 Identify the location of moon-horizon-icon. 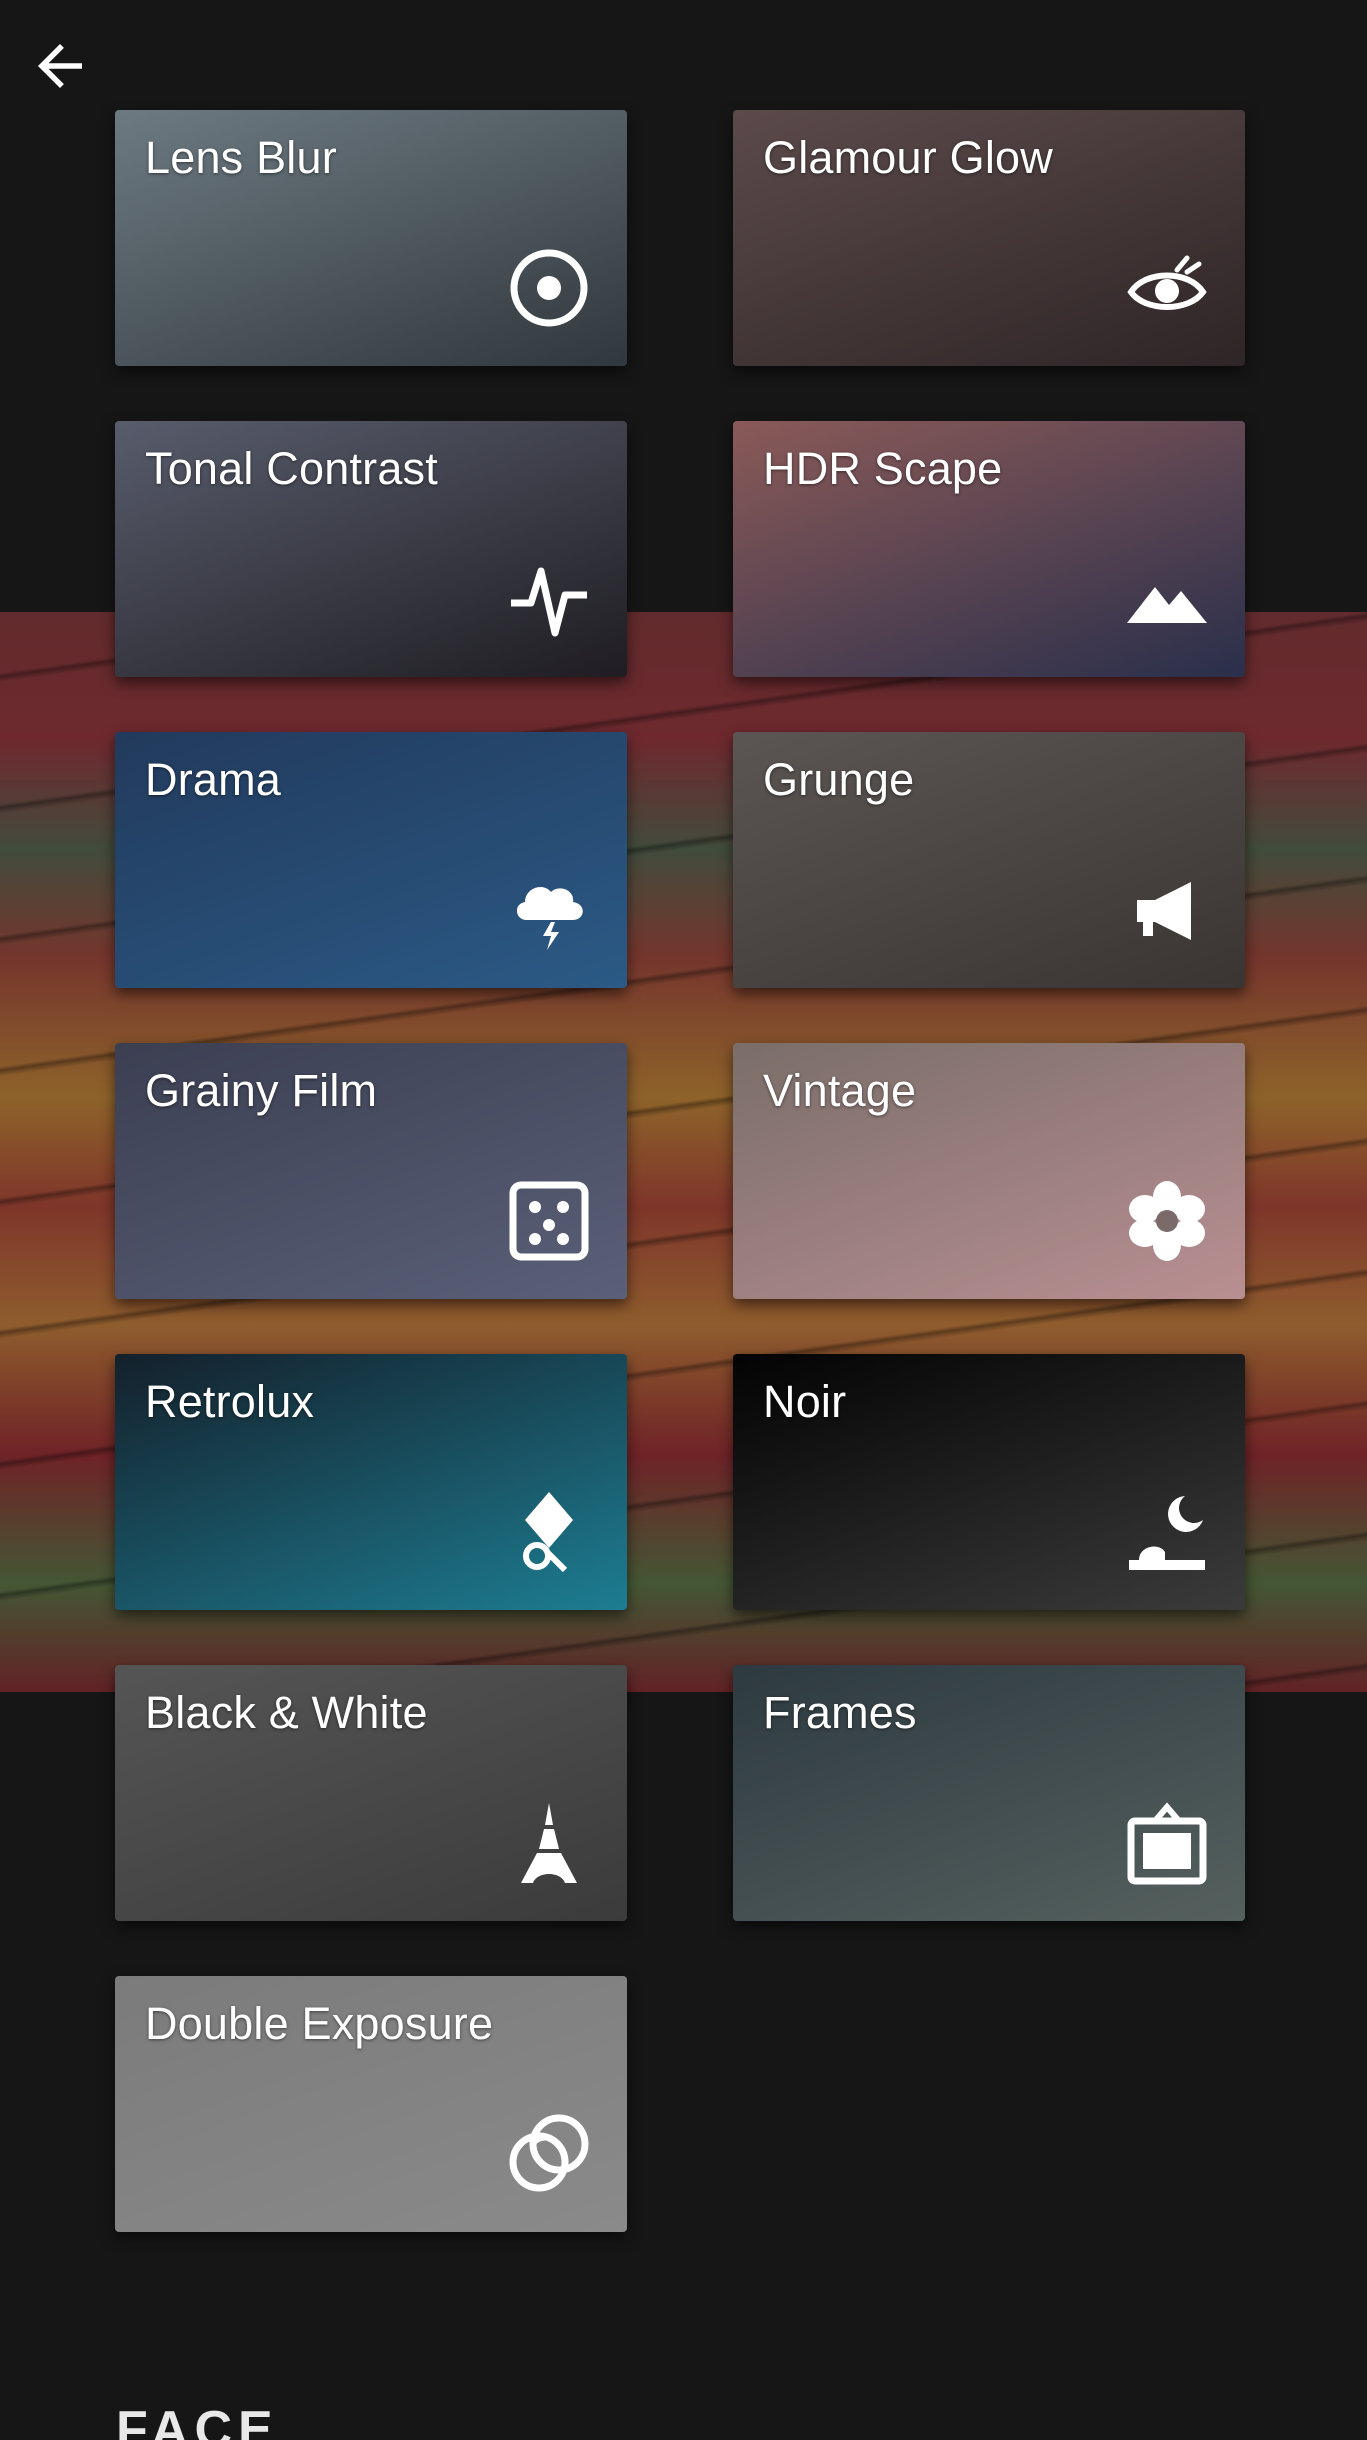
(1167, 1532).